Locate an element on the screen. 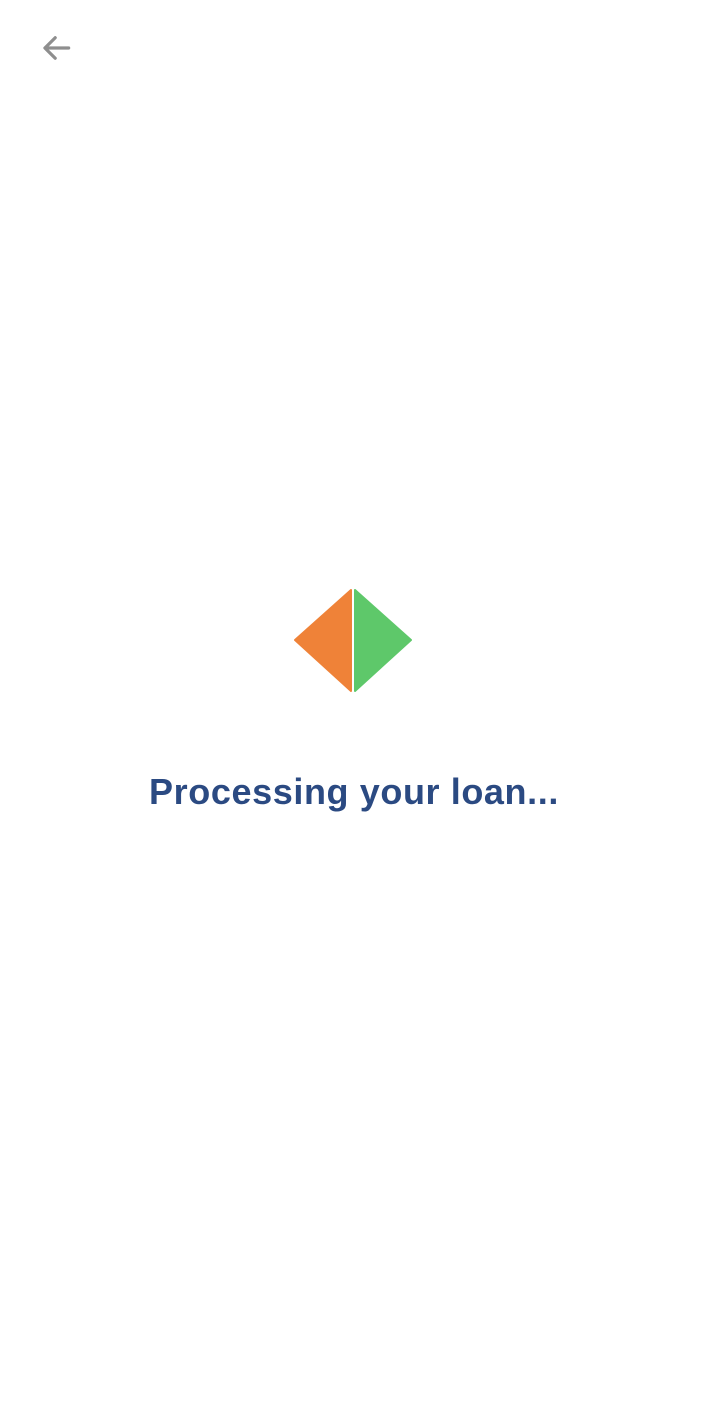 The height and width of the screenshot is (1420, 708). logo-left-triangle is located at coordinates (323, 640).